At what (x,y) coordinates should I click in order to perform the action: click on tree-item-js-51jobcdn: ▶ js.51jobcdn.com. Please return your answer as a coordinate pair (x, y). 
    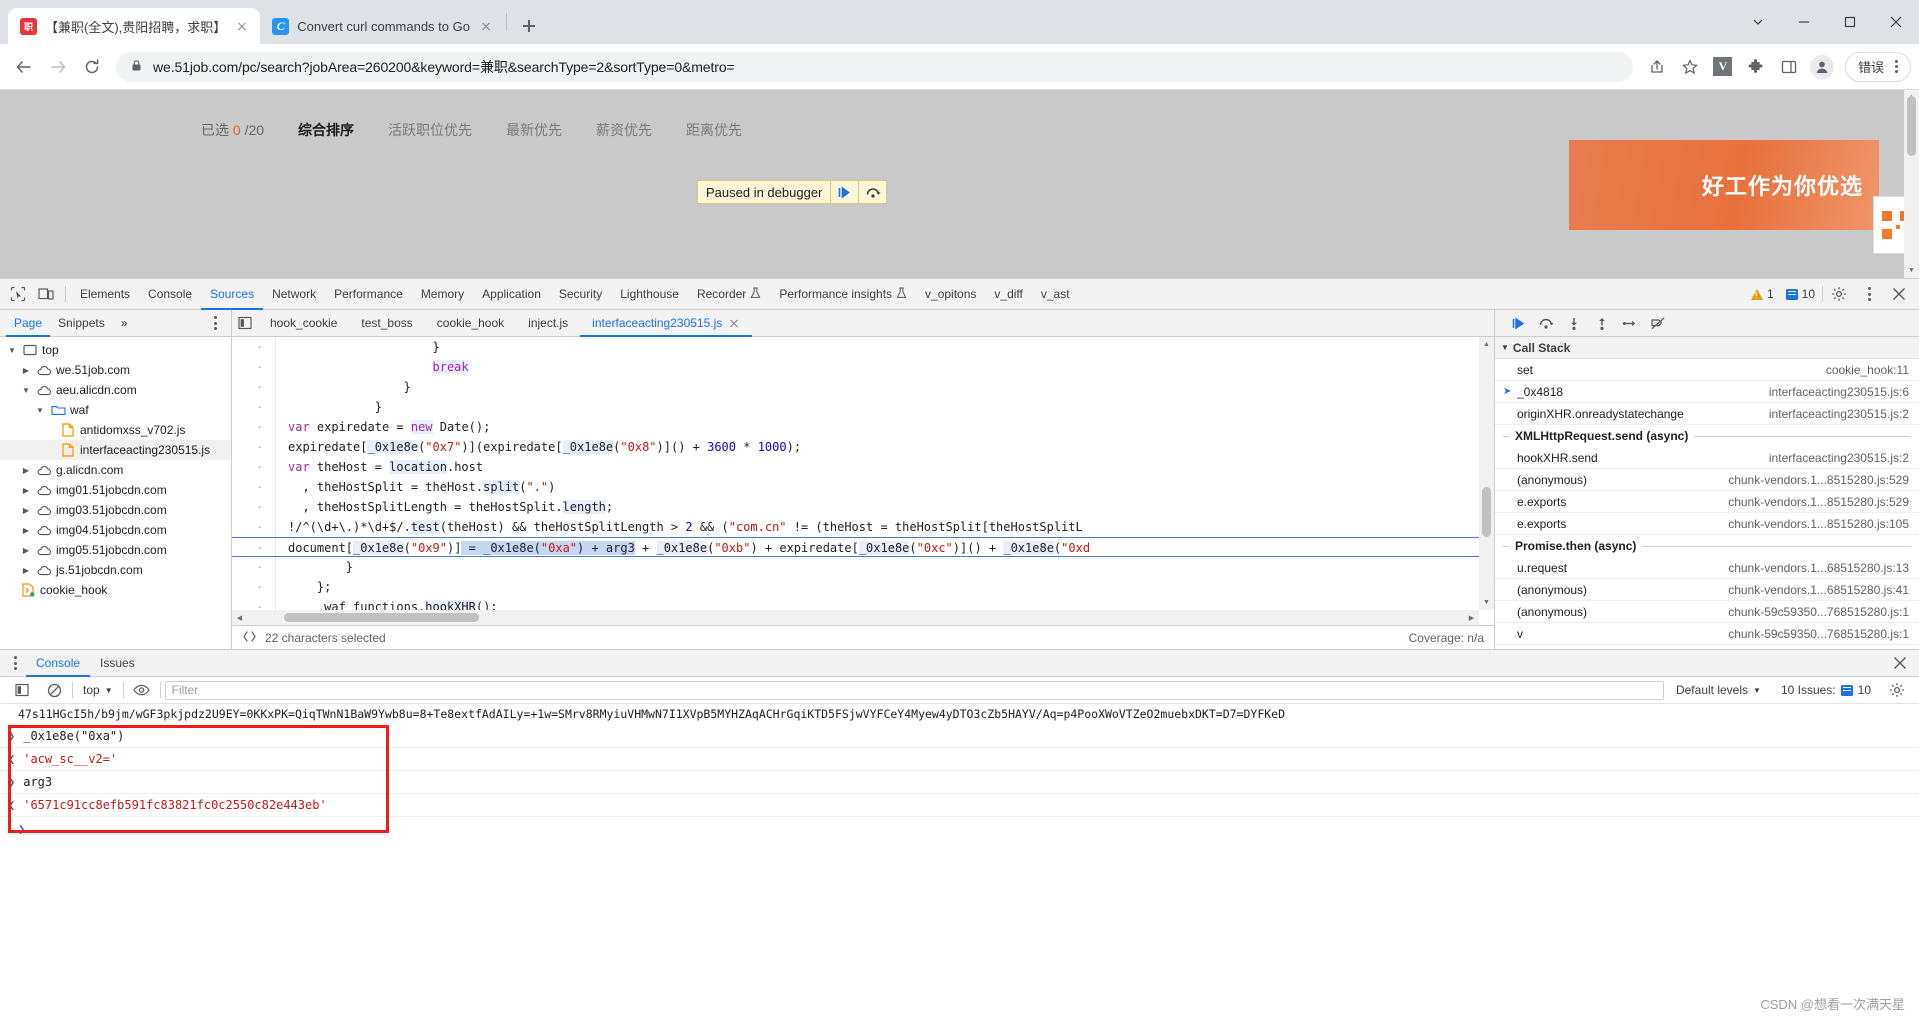
    Looking at the image, I should click on (115, 570).